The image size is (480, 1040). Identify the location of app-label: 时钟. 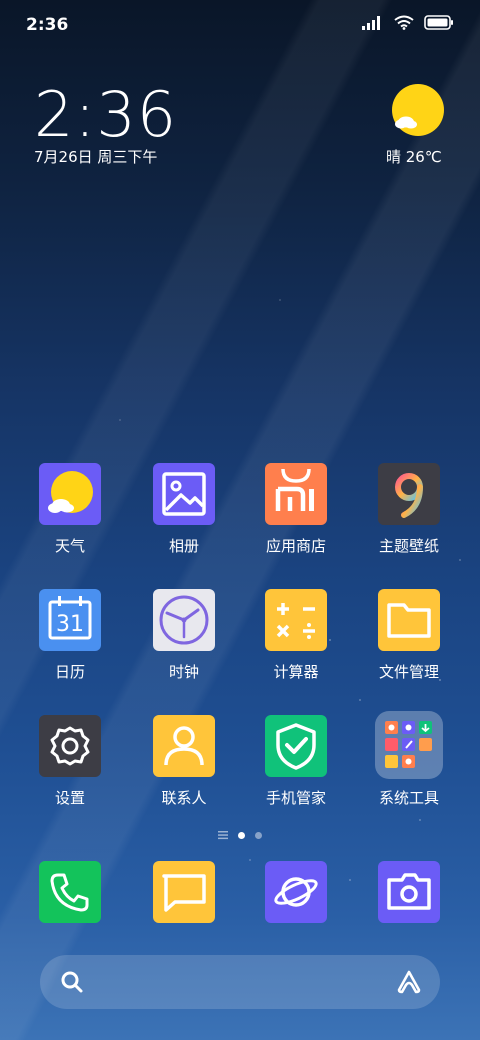
(183, 672).